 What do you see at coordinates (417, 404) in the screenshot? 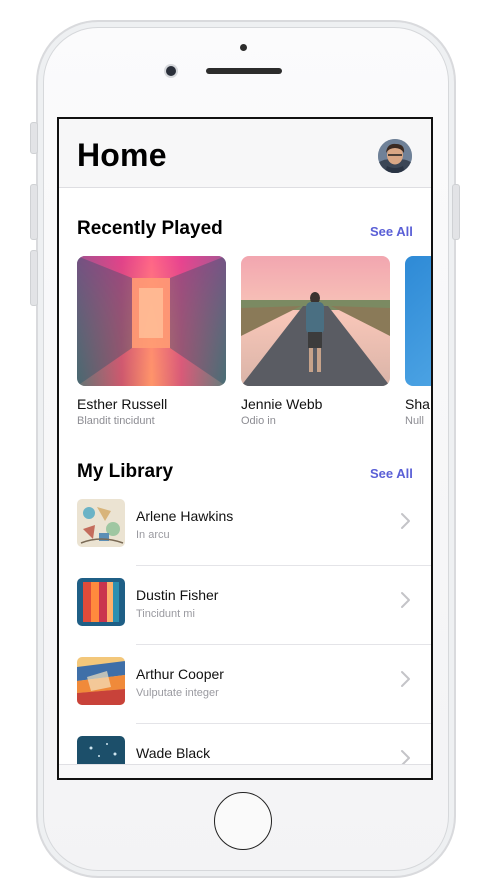
I see `card-title: Sha` at bounding box center [417, 404].